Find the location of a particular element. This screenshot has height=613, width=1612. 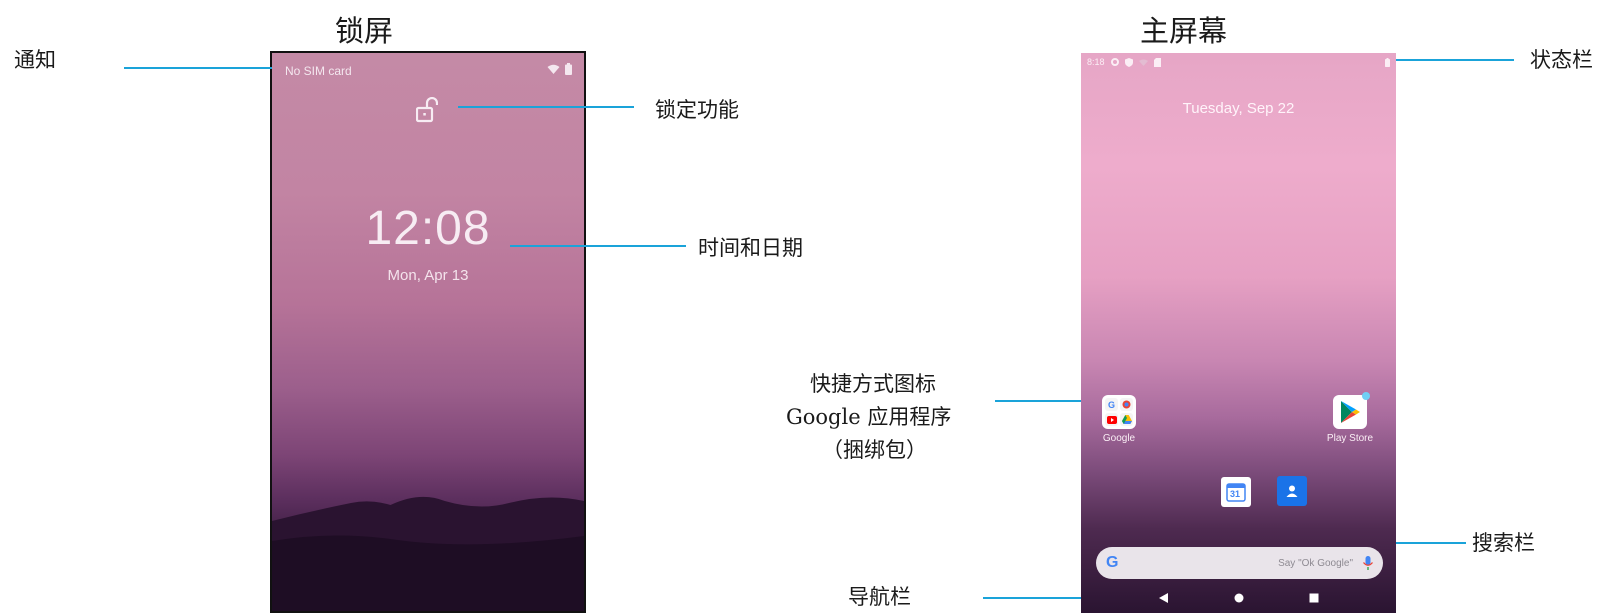

lock-date: Mon, Apr 13 is located at coordinates (428, 275).